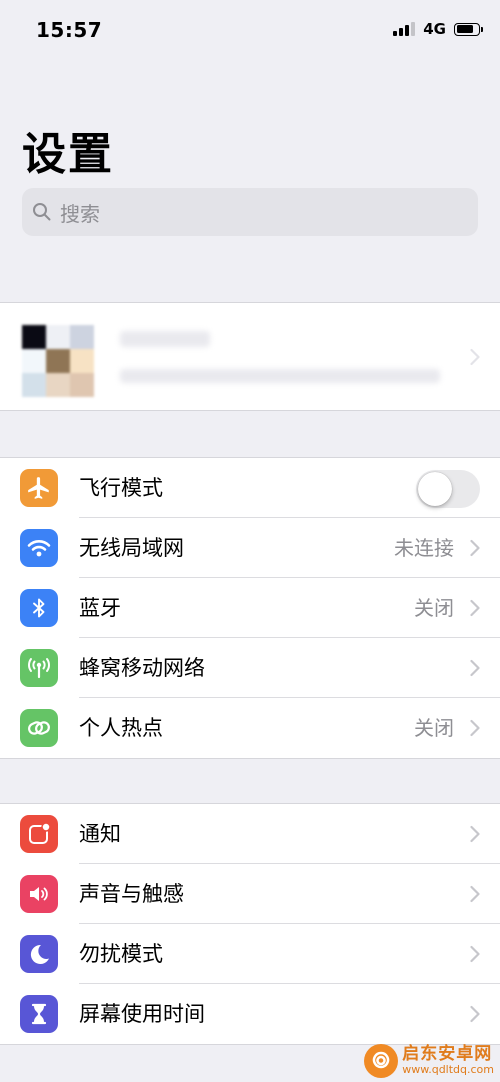  I want to click on airplane-mode-toggle, so click(448, 489).